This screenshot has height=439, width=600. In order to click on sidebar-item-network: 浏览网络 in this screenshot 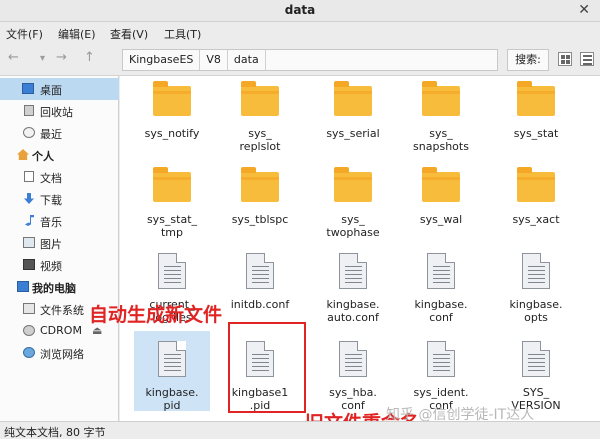, I will do `click(59, 353)`.